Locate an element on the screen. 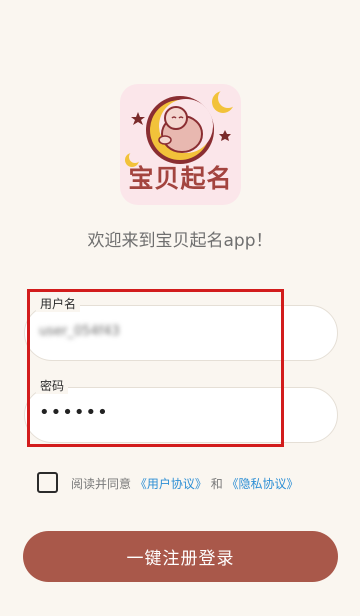 The height and width of the screenshot is (616, 360). agreement-row: 阅读并同意 《用户协议》 和 《隐私协议》 is located at coordinates (187, 483).